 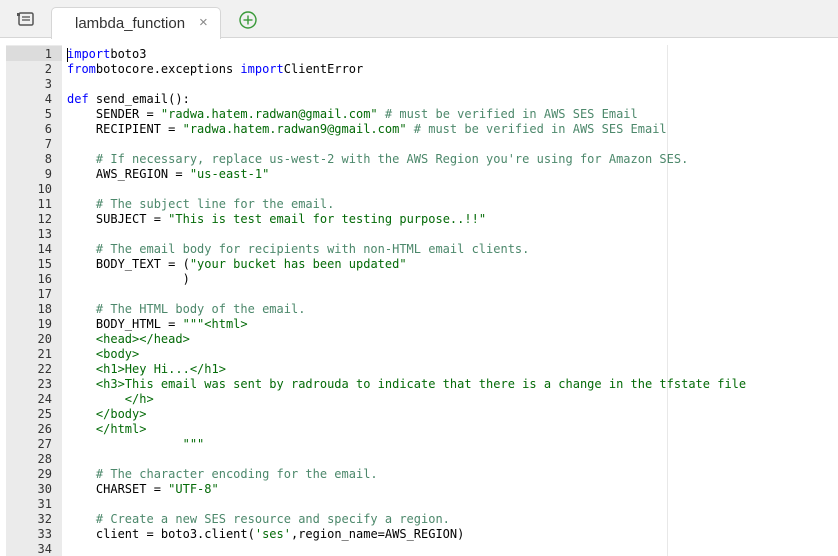 What do you see at coordinates (422, 339) in the screenshot?
I see `code-line: 20 <head></head>` at bounding box center [422, 339].